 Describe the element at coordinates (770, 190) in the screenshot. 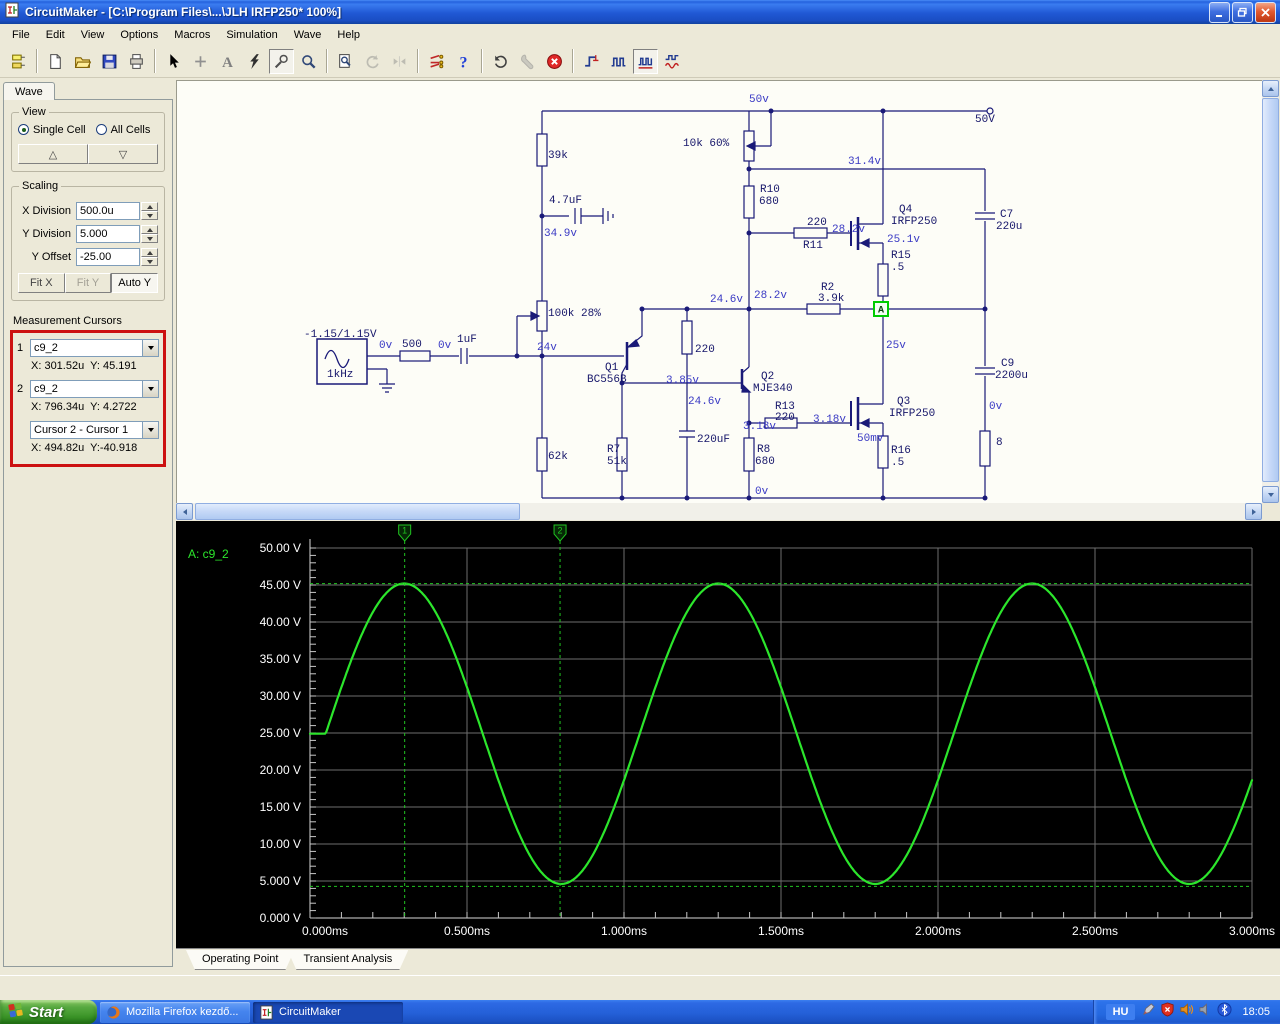

I see `component-label: R10` at that location.